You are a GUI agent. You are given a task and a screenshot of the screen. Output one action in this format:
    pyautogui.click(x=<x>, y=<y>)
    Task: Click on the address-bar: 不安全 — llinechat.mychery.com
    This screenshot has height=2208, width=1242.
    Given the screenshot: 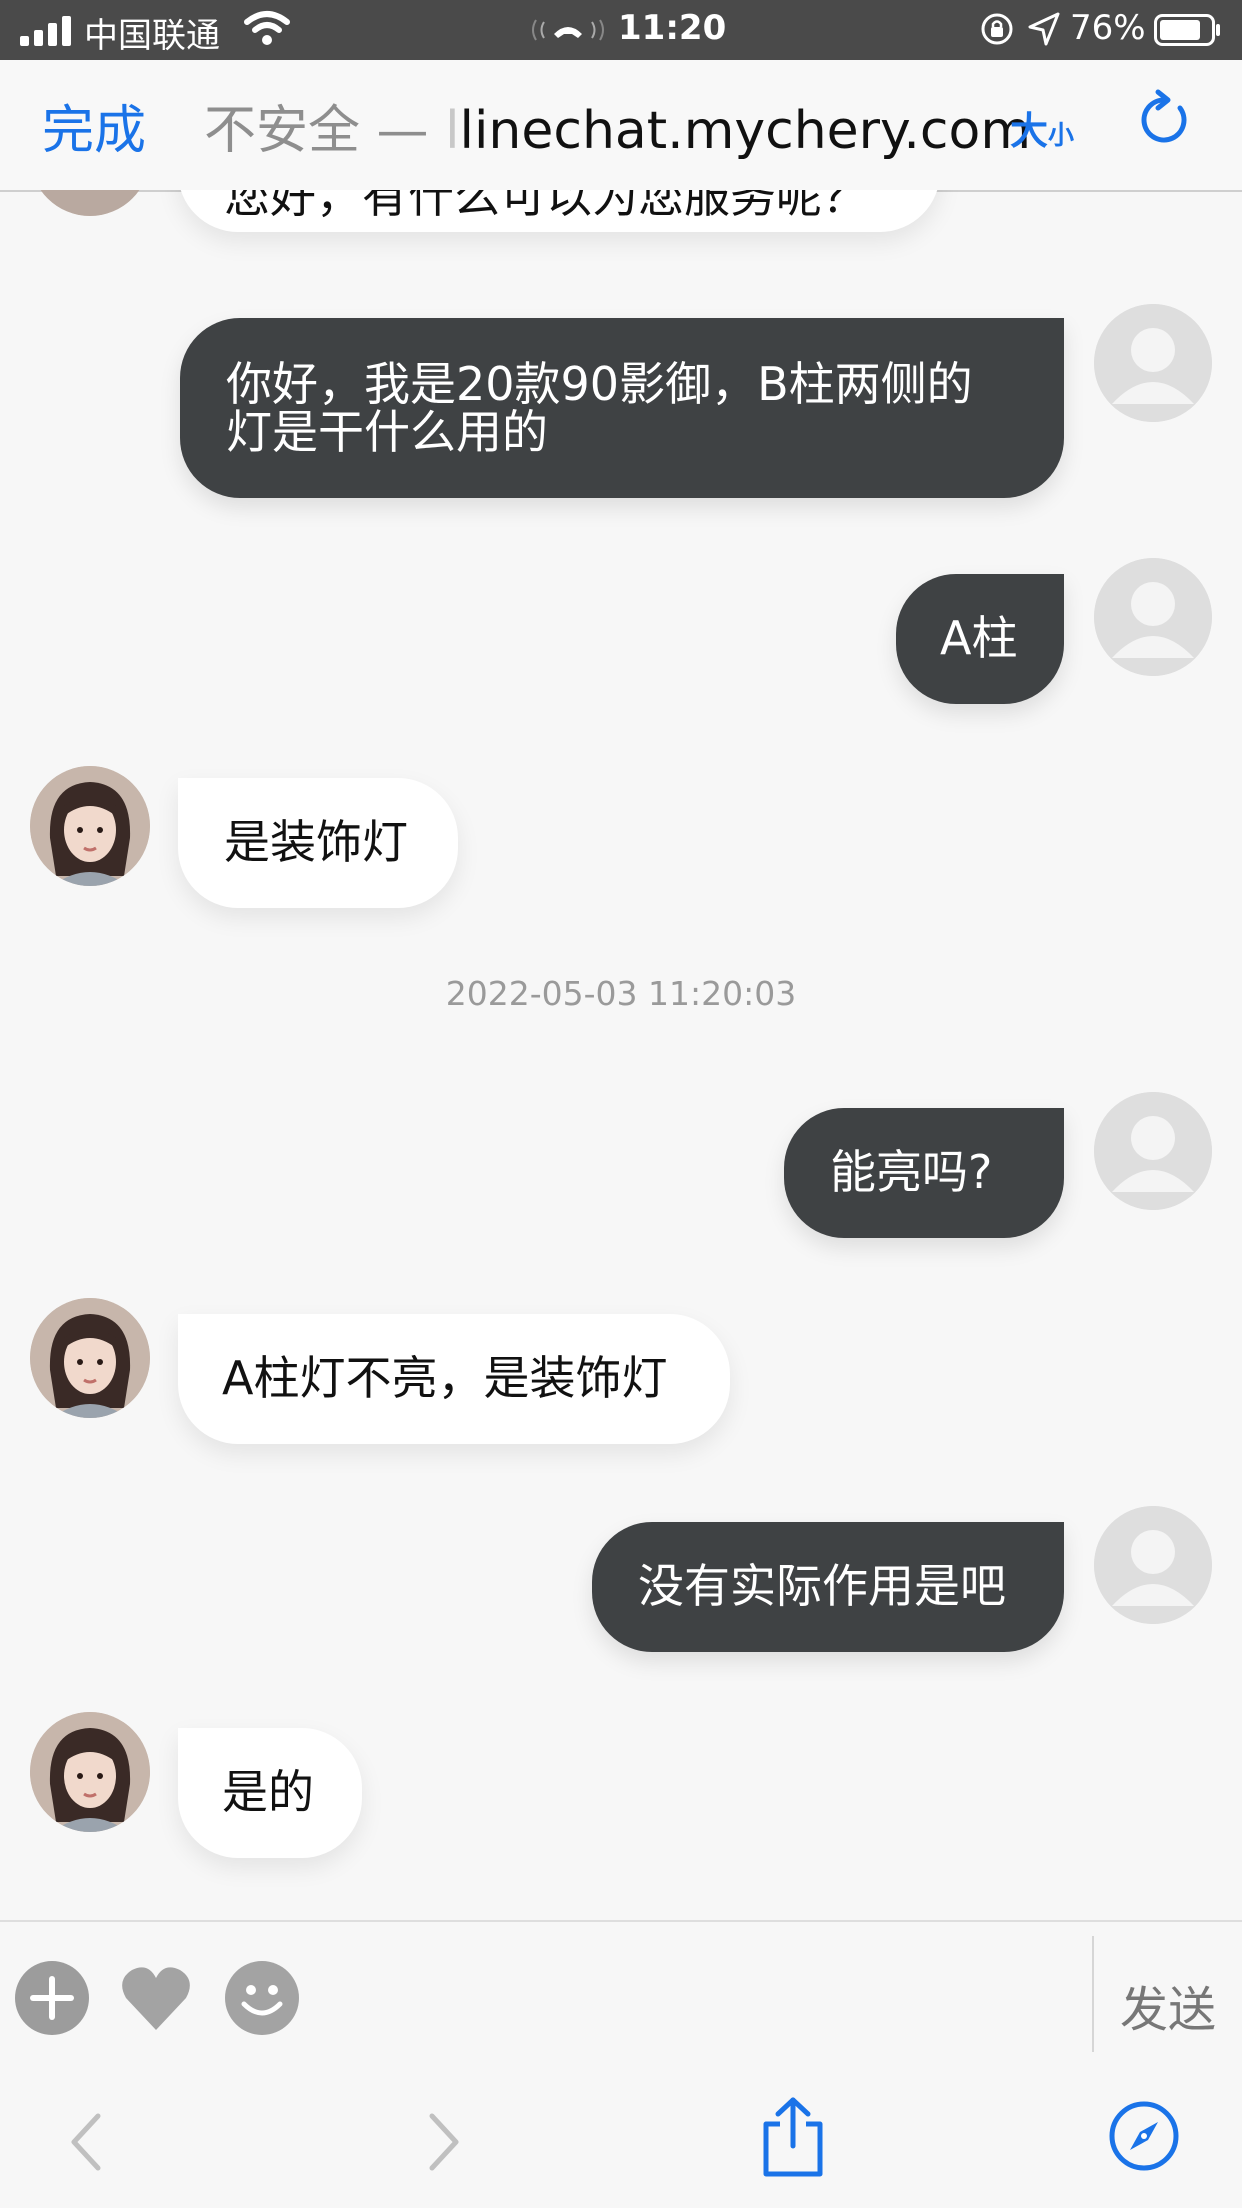 What is the action you would take?
    pyautogui.click(x=617, y=125)
    